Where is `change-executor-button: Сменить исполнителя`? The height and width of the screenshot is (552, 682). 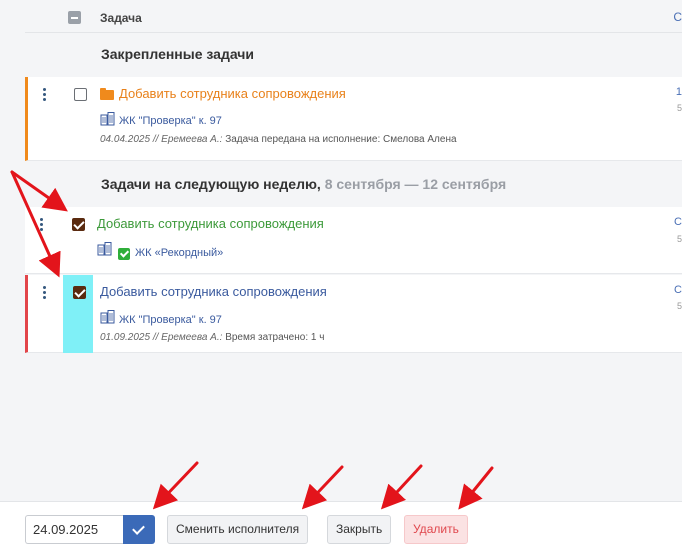
change-executor-button: Сменить исполнителя is located at coordinates (238, 529).